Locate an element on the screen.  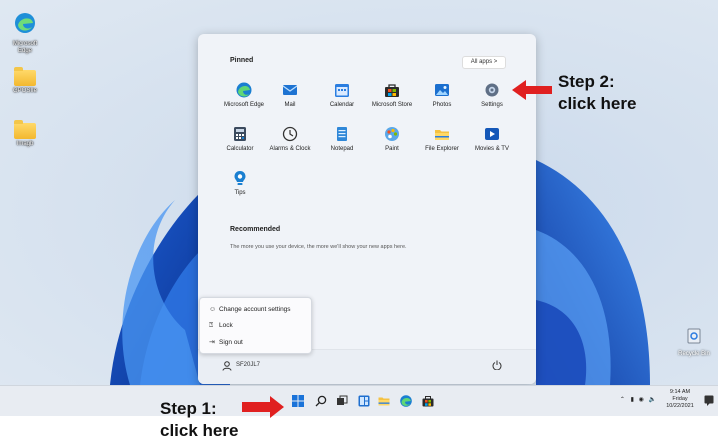
app-label: Photos is located at coordinates (442, 105).